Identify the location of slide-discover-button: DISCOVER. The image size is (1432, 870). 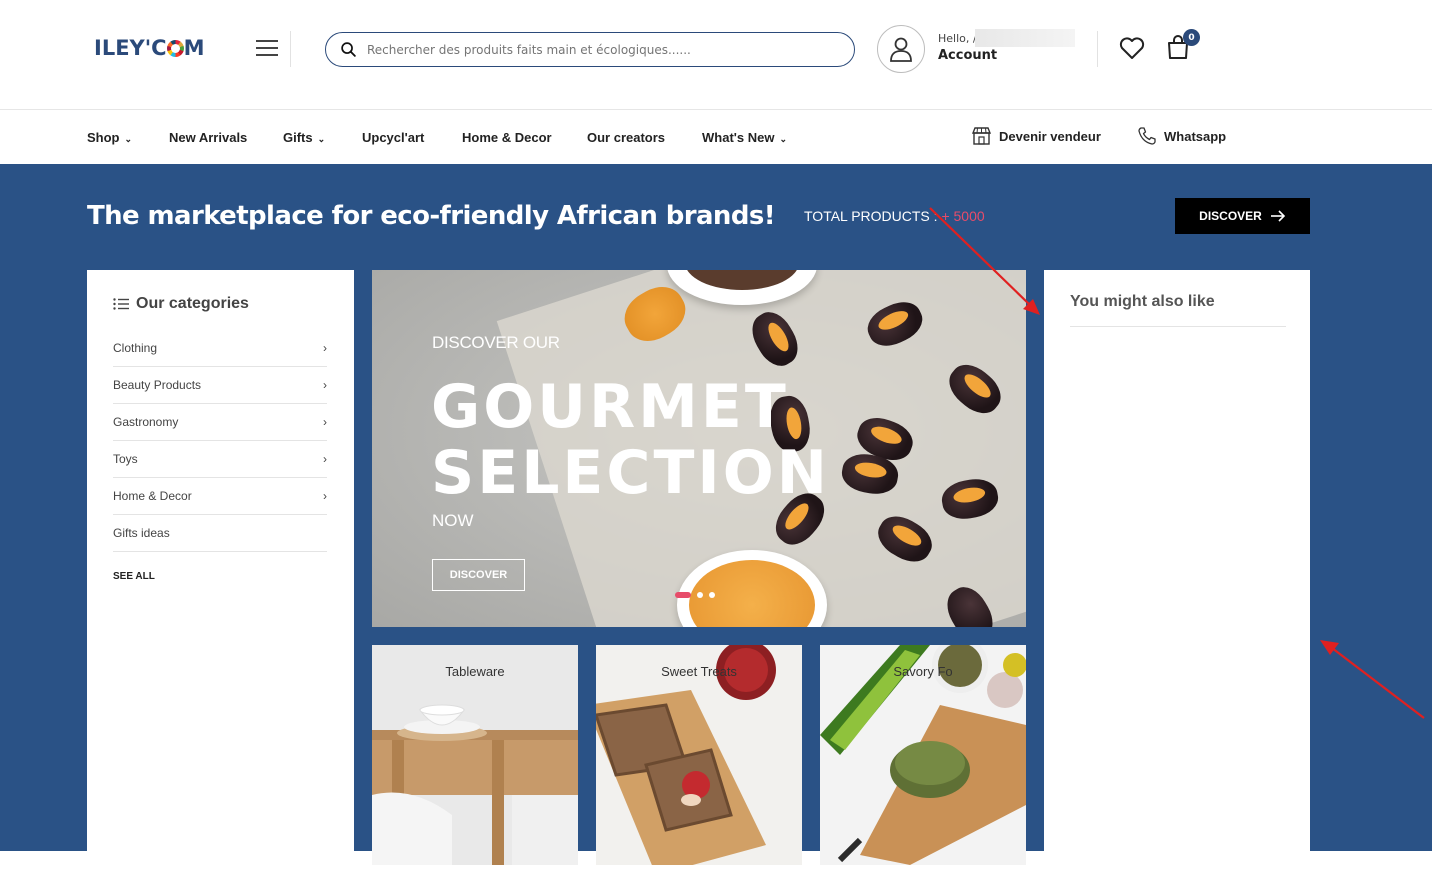
(478, 575).